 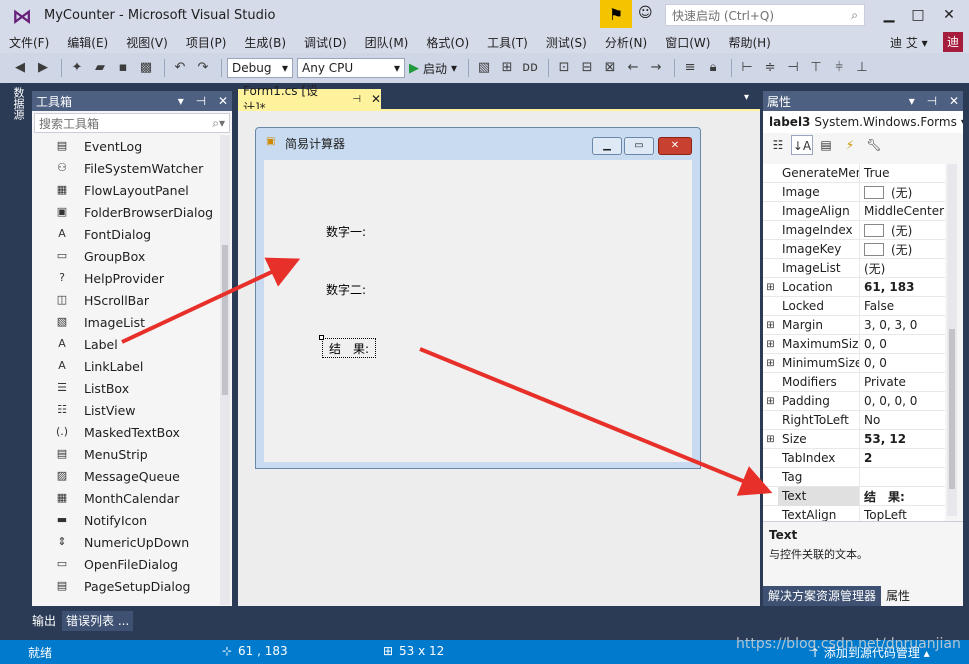 I want to click on save-icon: ▪, so click(x=123, y=68).